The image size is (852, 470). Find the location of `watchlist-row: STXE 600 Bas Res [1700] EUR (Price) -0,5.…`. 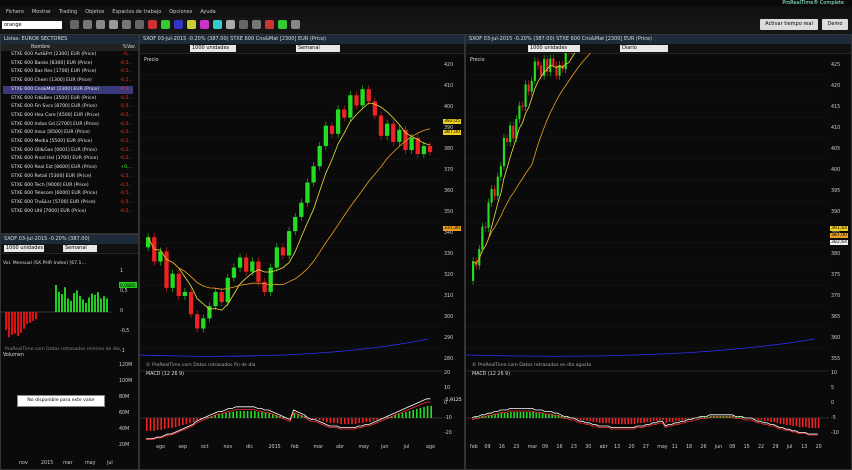

watchlist-row: STXE 600 Bas Res [1700] EUR (Price) -0,5.… is located at coordinates (68, 72).